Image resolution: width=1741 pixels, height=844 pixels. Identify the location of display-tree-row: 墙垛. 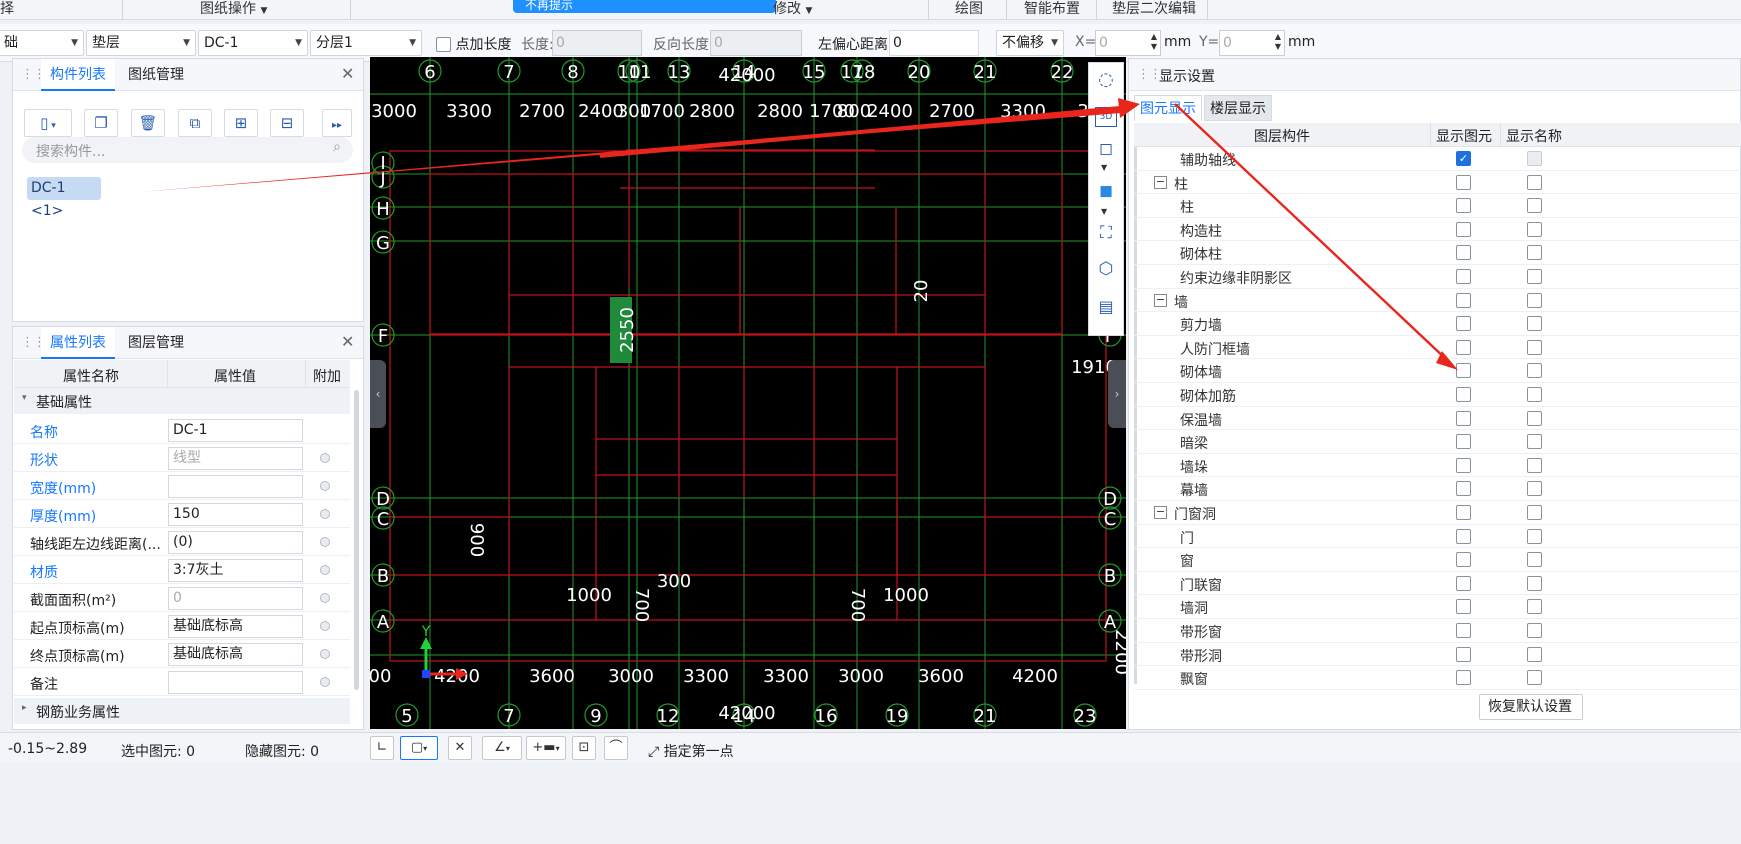
(1437, 466).